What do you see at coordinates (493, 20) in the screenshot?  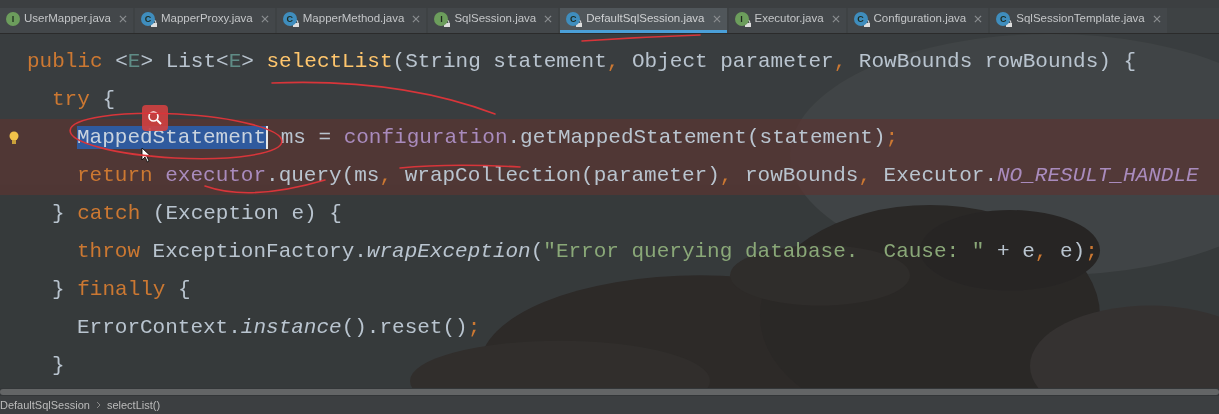 I see `file-tab: I SqlSession.java` at bounding box center [493, 20].